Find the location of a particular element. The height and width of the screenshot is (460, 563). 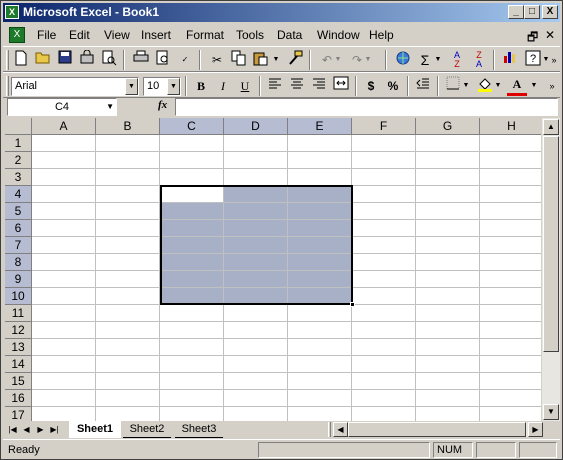

redo-dropdown-icon: ▼ is located at coordinates (368, 60).